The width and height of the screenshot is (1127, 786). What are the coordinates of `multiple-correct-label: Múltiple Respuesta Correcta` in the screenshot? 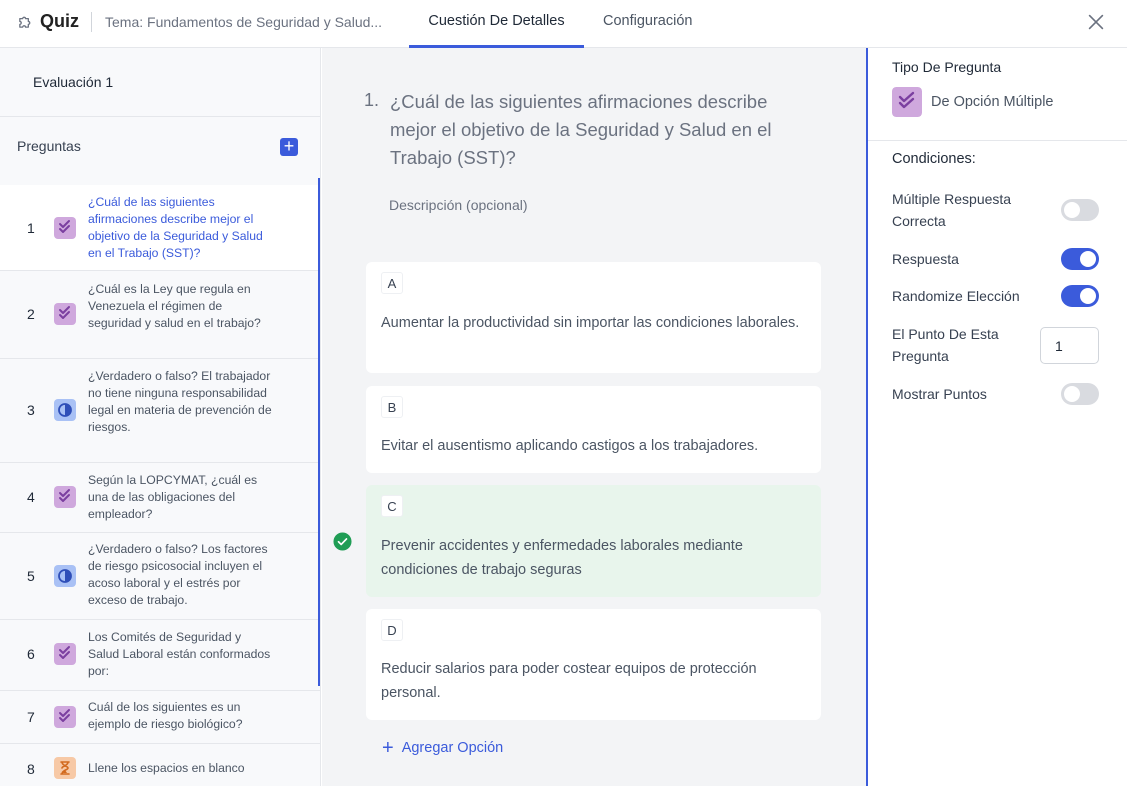 It's located at (952, 210).